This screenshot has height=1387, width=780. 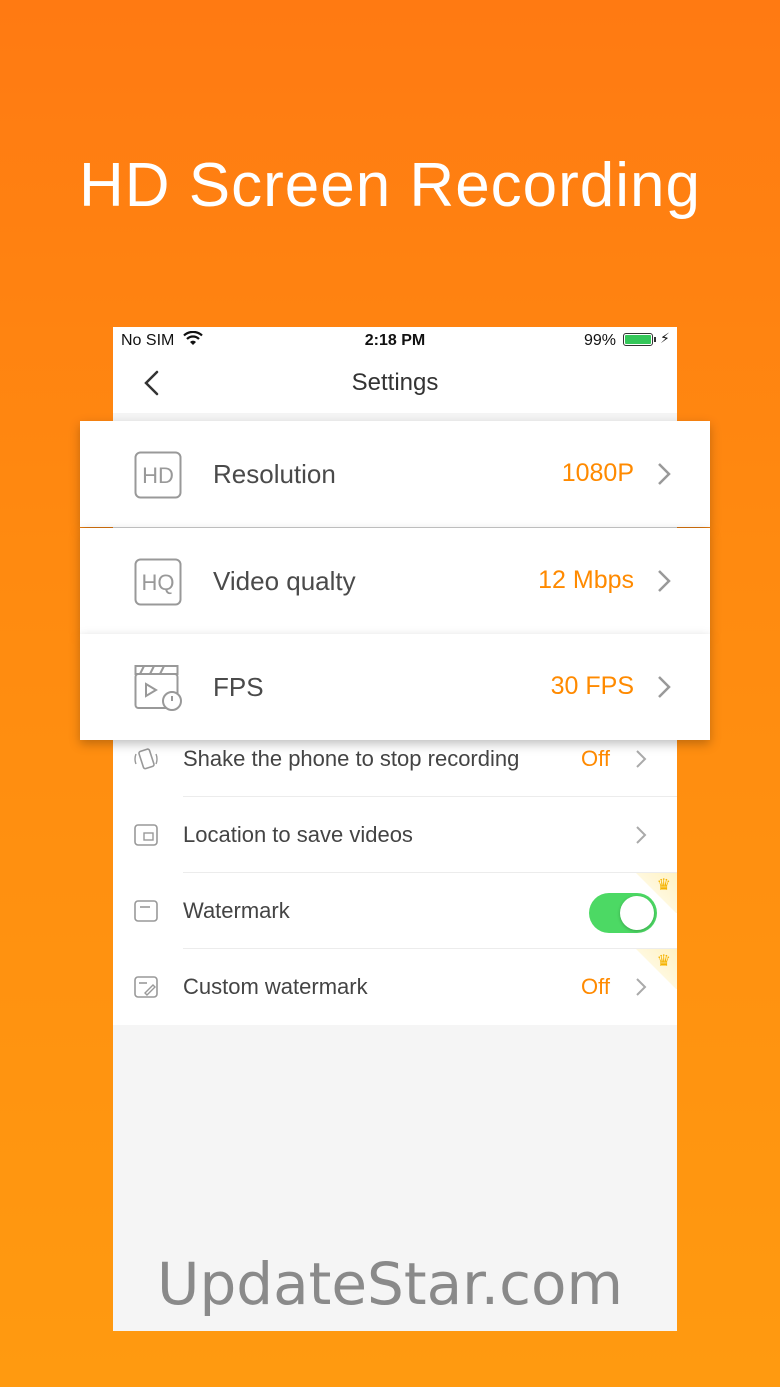 What do you see at coordinates (395, 911) in the screenshot?
I see `list-item-watermark: Watermark ♛` at bounding box center [395, 911].